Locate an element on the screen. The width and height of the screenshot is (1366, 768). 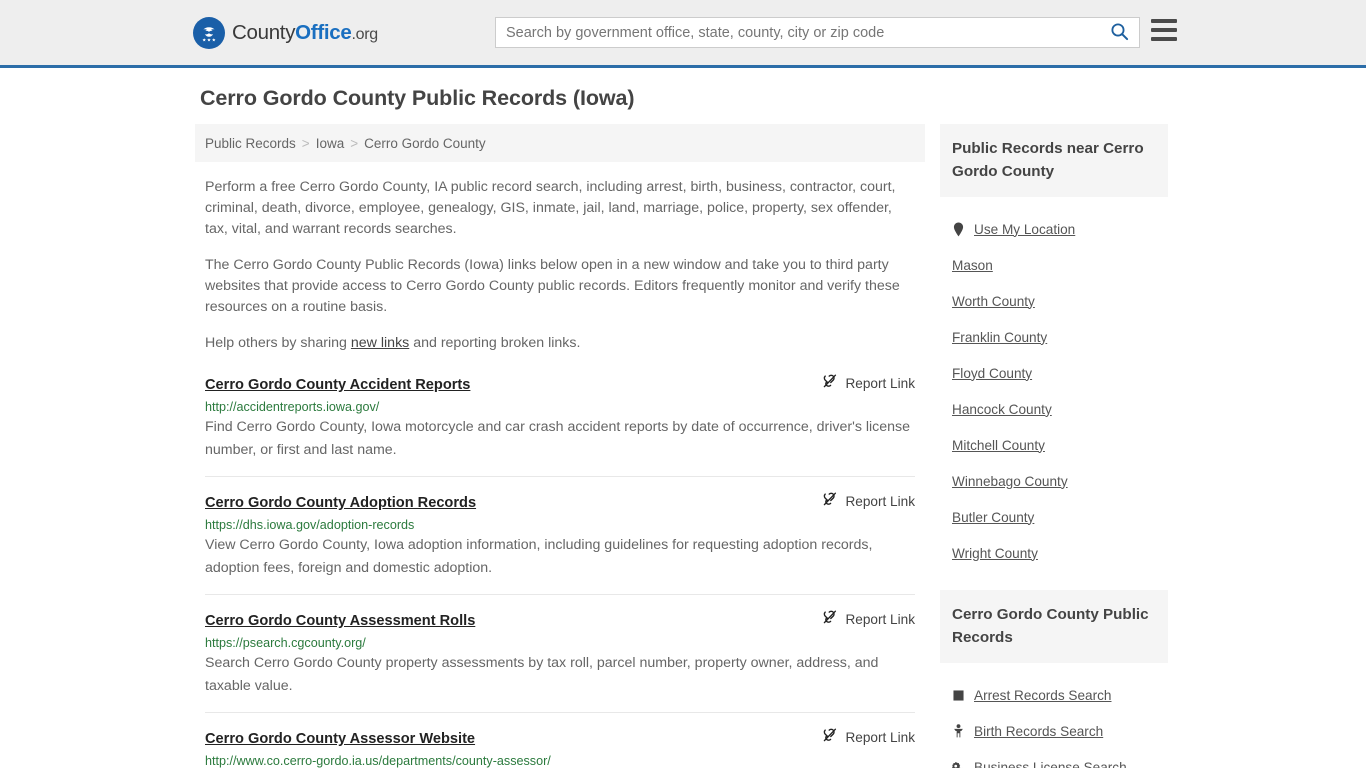
page-title: Cerro Gordo County Public Records (Iowa) is located at coordinates (417, 98).